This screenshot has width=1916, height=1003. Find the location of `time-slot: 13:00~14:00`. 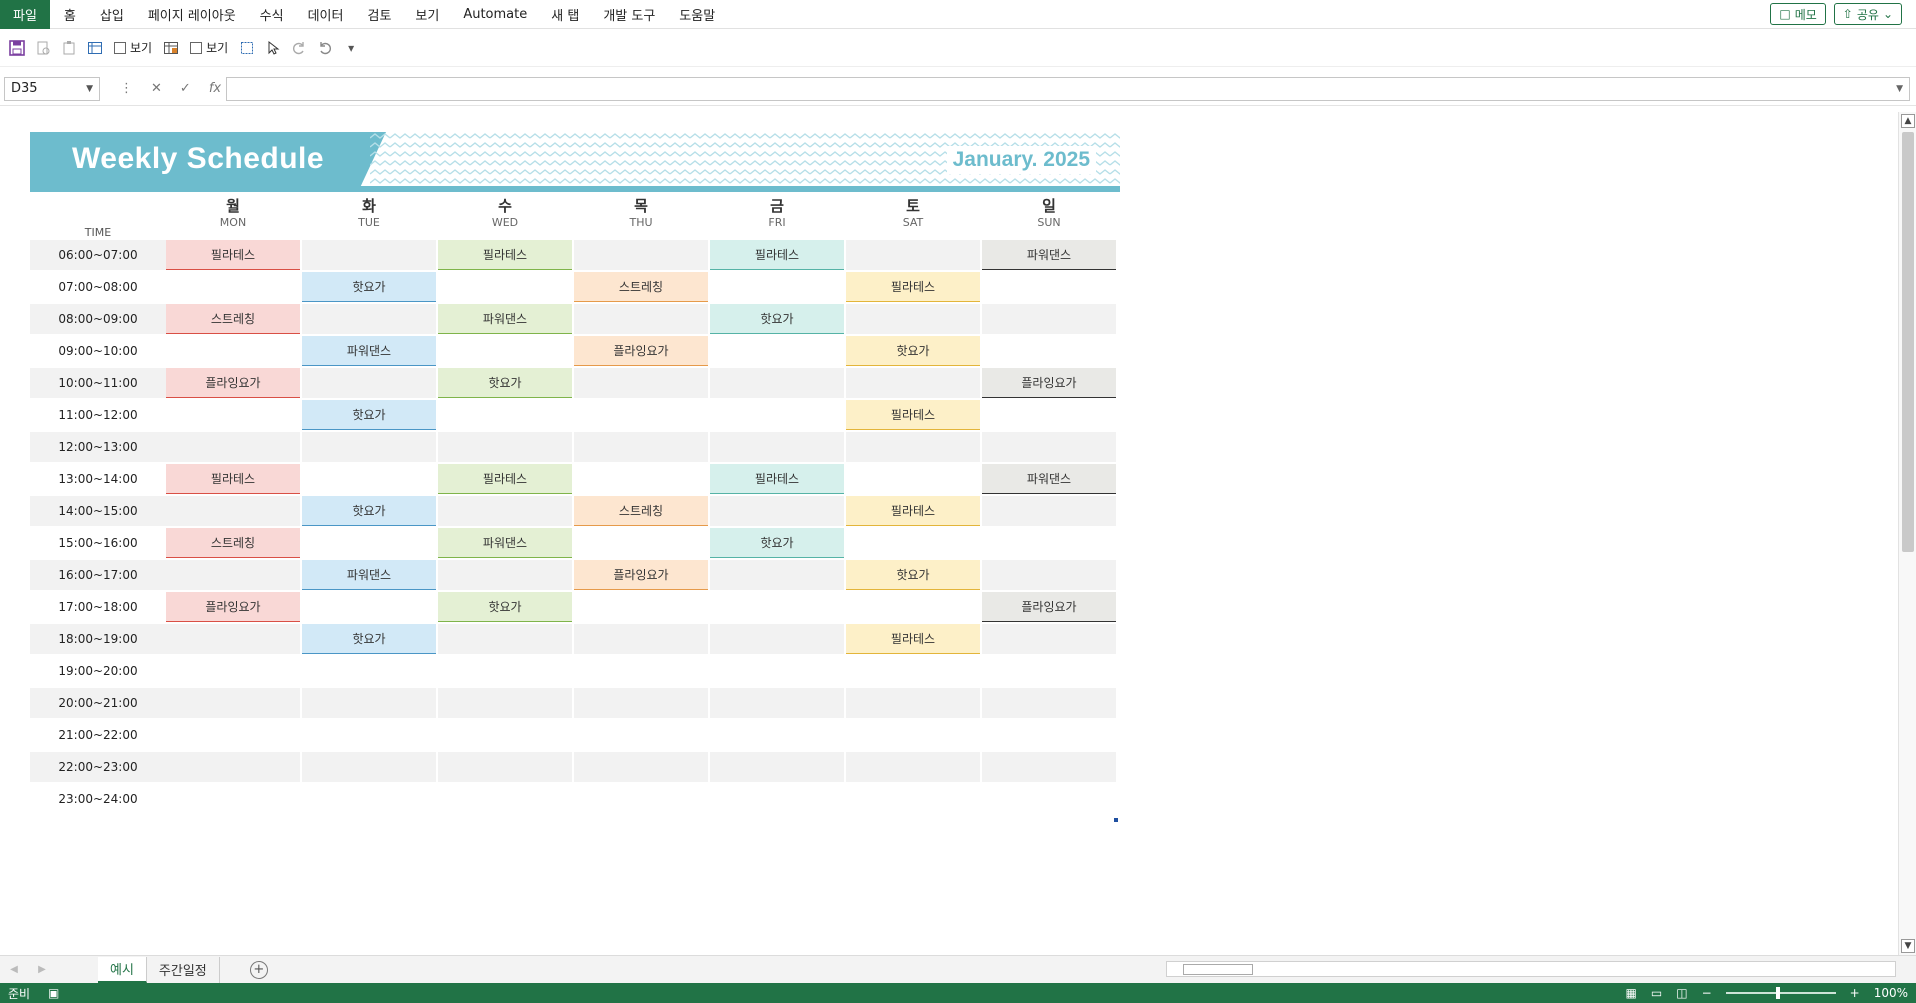

time-slot: 13:00~14:00 is located at coordinates (98, 479).